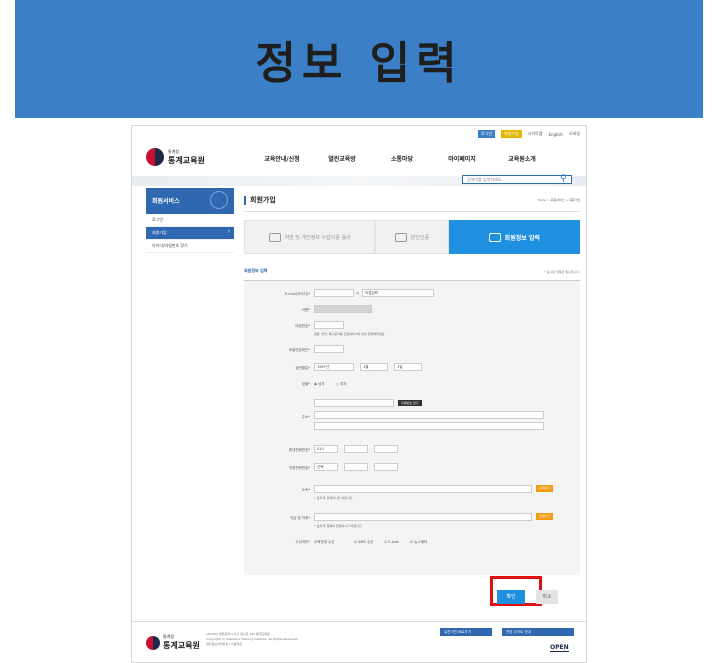  Describe the element at coordinates (341, 384) in the screenshot. I see `gender-female-radio: ○ 여자` at that location.